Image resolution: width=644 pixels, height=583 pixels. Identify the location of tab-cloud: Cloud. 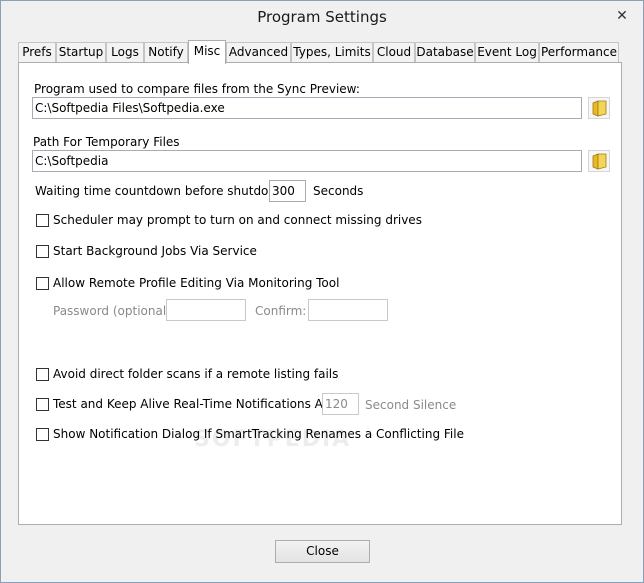
(394, 52).